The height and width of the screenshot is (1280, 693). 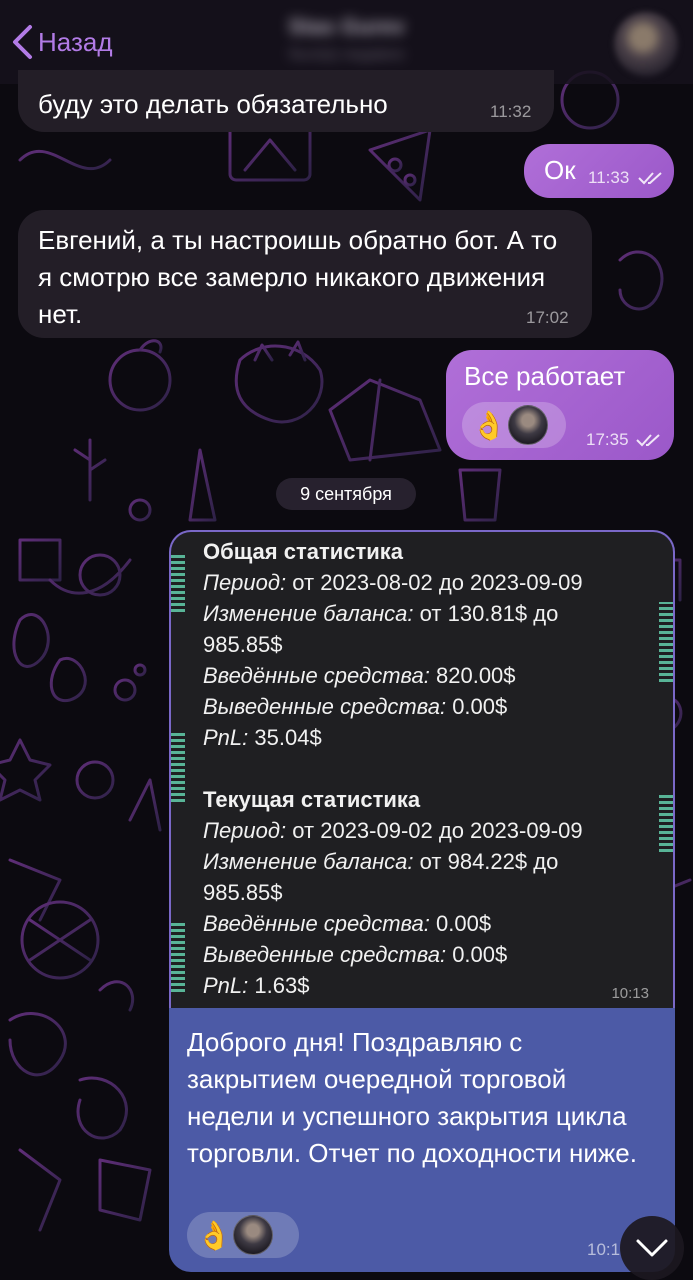 What do you see at coordinates (213, 104) in the screenshot?
I see `message-text: буду это делать обязательно` at bounding box center [213, 104].